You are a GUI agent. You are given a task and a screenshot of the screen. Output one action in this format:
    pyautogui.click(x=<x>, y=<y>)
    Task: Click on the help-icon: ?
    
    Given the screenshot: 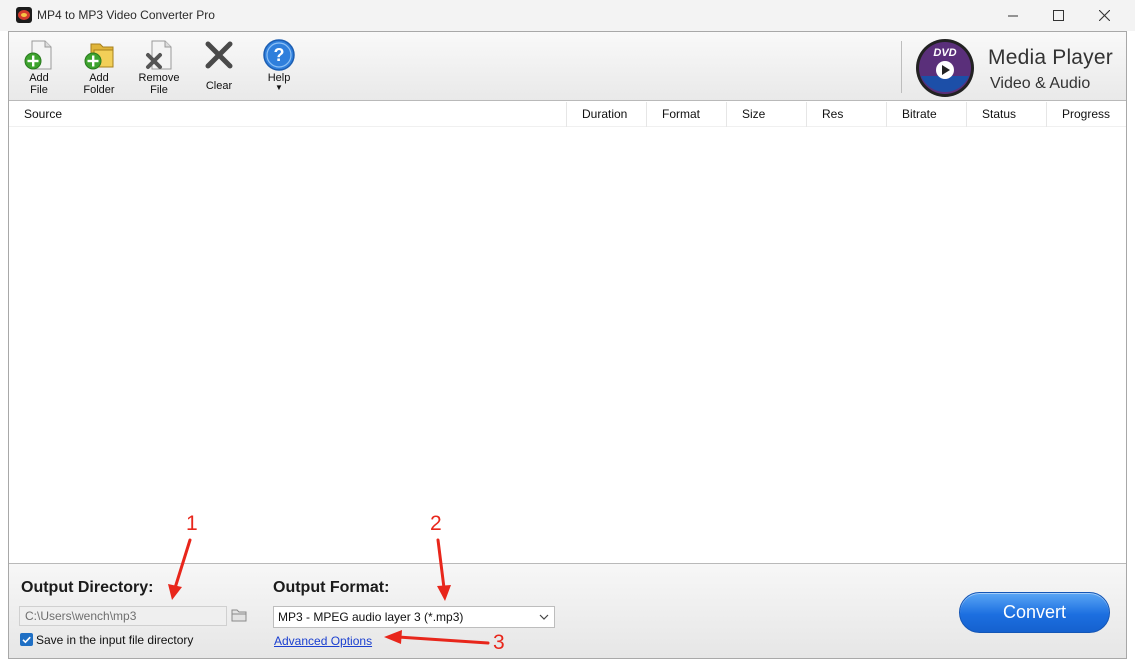 What is the action you would take?
    pyautogui.click(x=279, y=55)
    